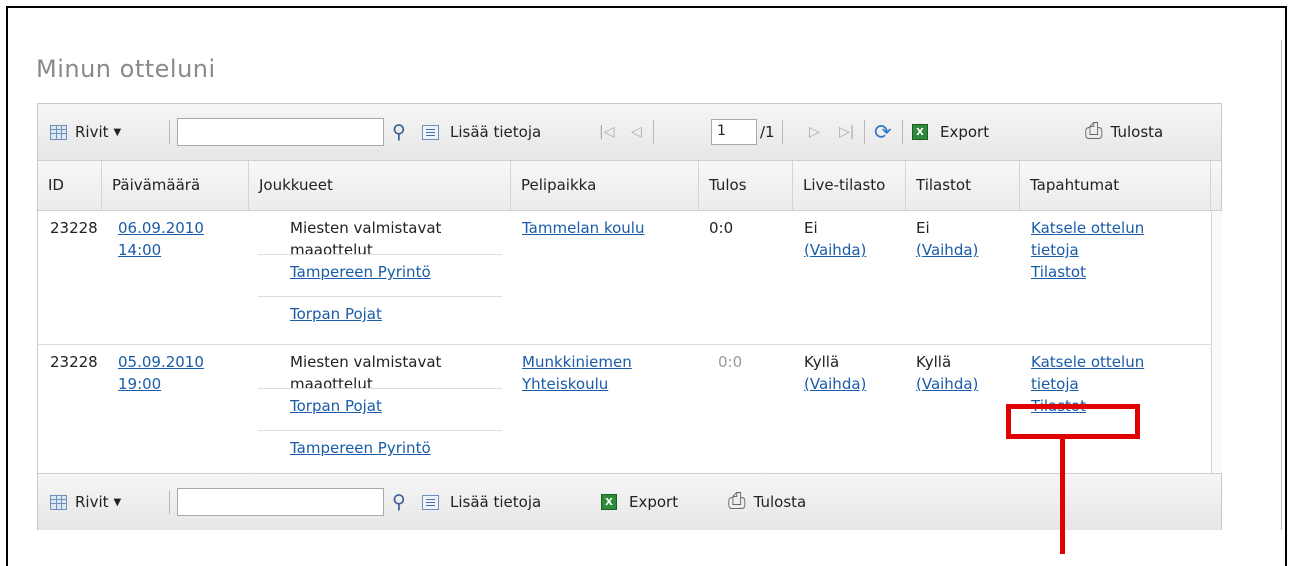 The height and width of the screenshot is (566, 1293). I want to click on page-number-input: 1, so click(734, 132).